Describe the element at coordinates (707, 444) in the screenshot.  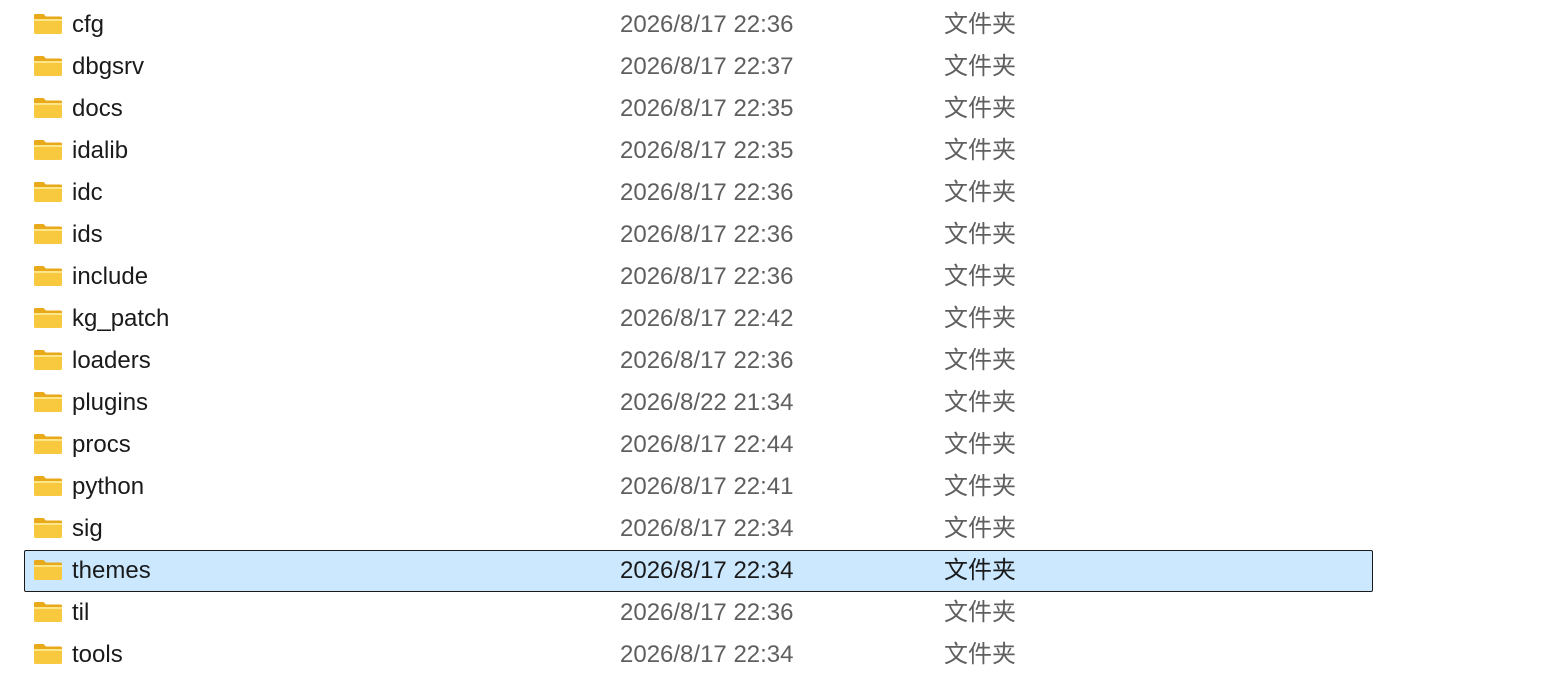
I see `modified-date: 2026/8/17 22:44` at that location.